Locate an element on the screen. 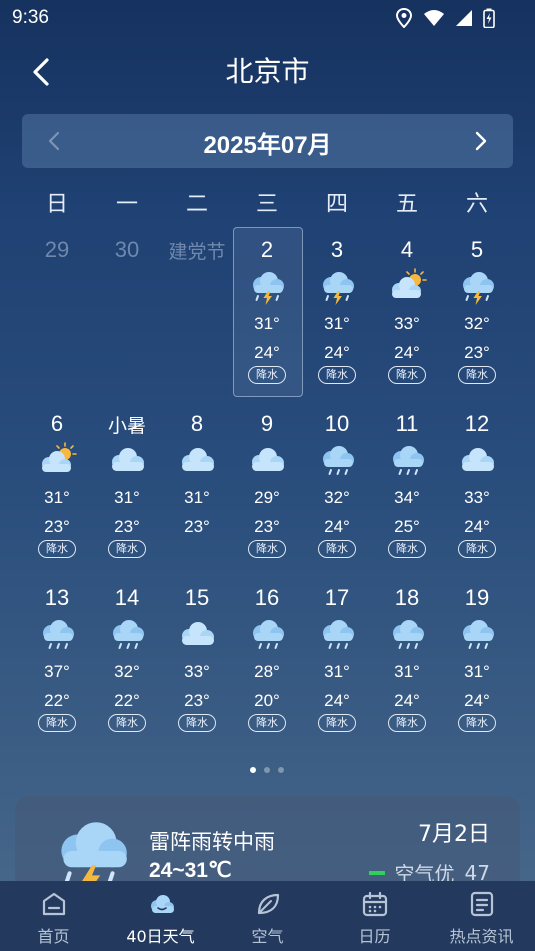 Image resolution: width=535 pixels, height=951 pixels. leaf-icon is located at coordinates (268, 904).